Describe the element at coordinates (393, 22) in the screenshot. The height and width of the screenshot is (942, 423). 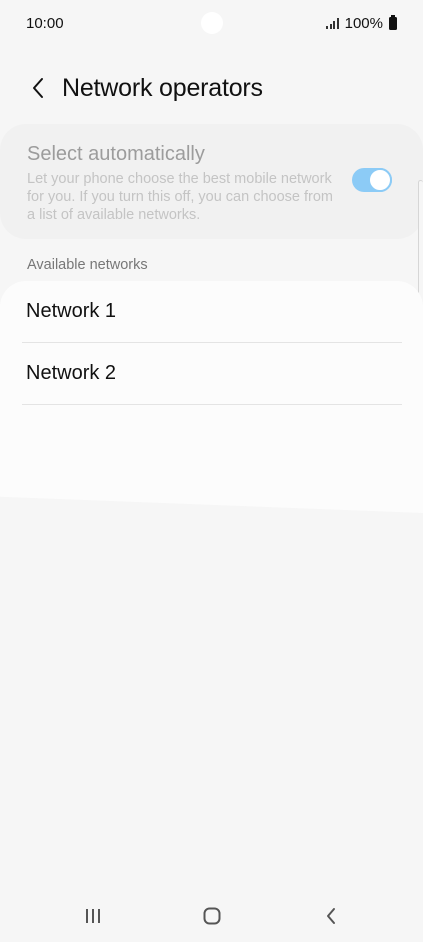
I see `battery-icon` at that location.